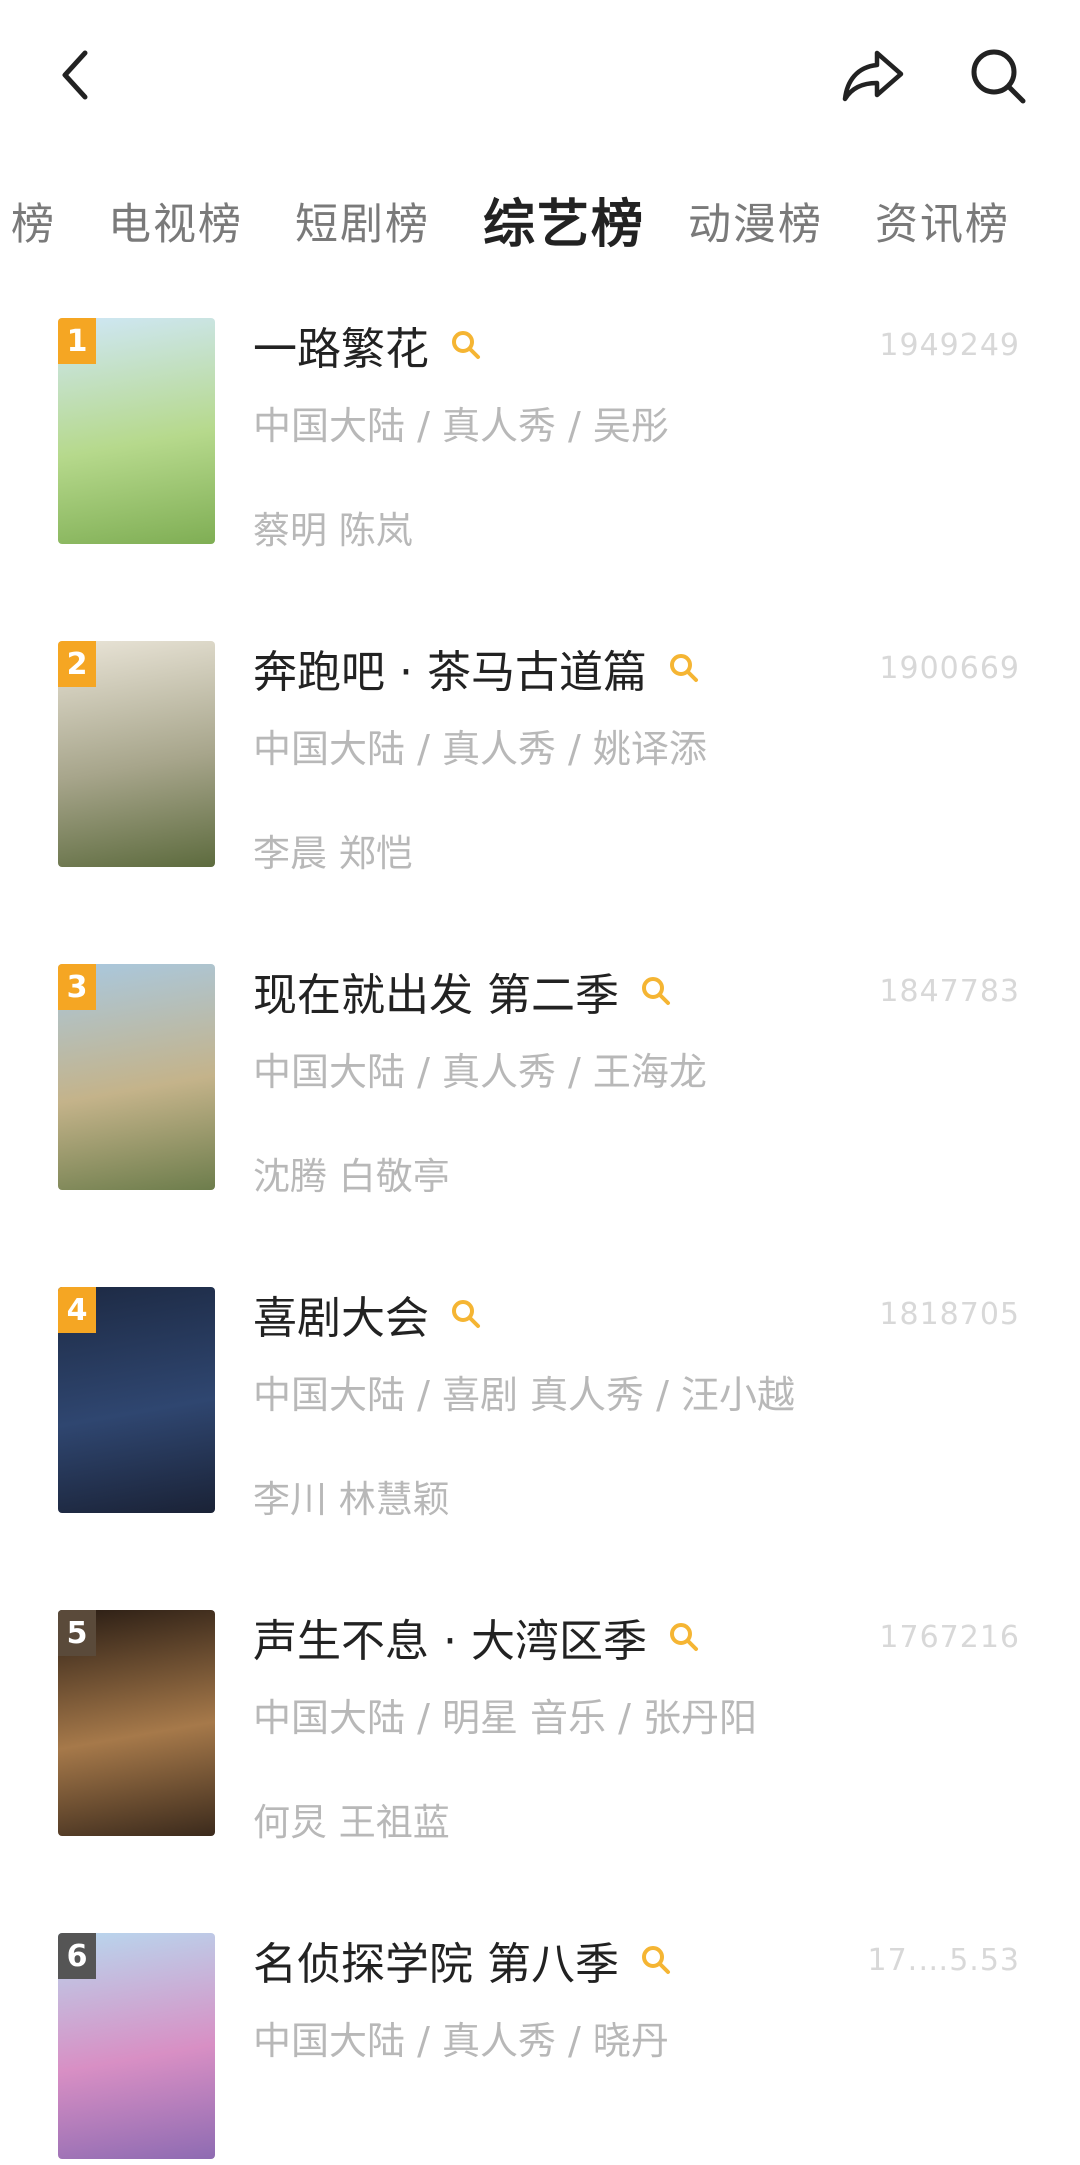 The height and width of the screenshot is (2165, 1080). I want to click on rank-badge: 2, so click(77, 664).